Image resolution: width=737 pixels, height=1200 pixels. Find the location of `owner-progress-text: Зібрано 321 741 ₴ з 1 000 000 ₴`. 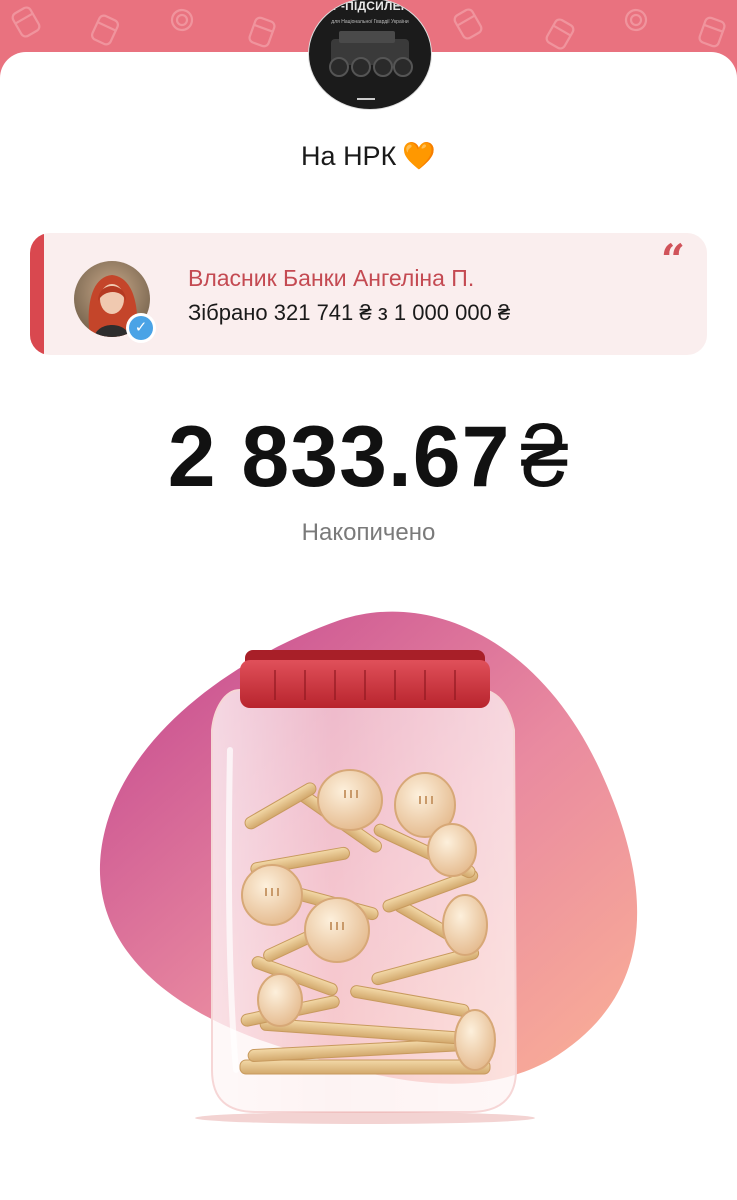

owner-progress-text: Зібрано 321 741 ₴ з 1 000 000 ₴ is located at coordinates (349, 312).